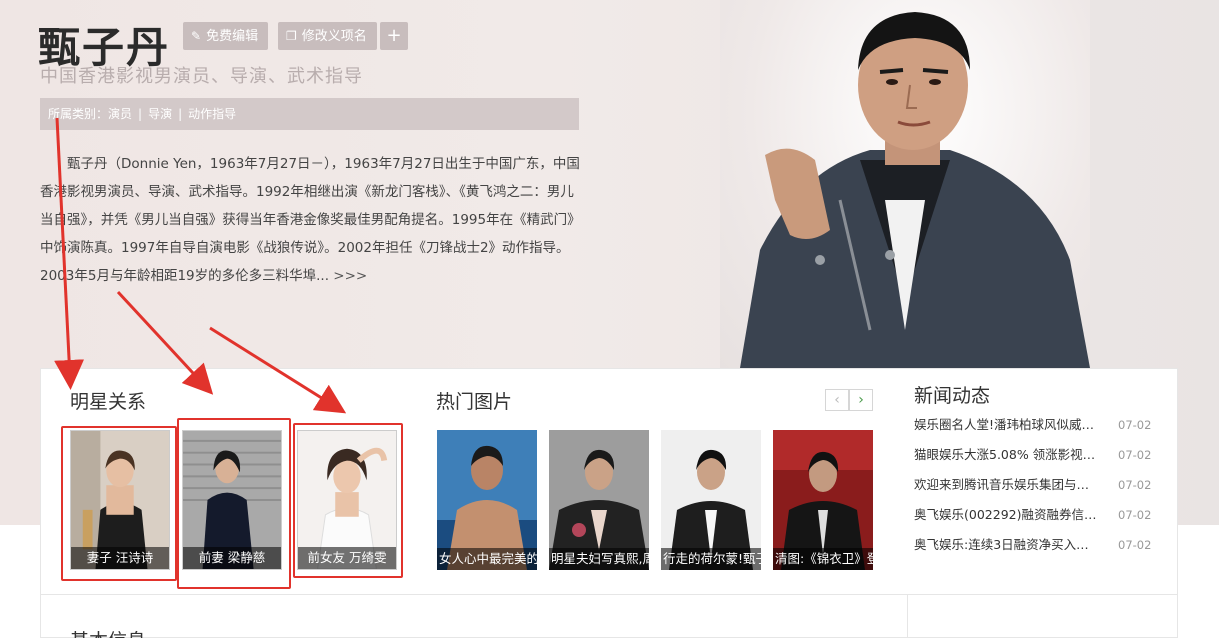  I want to click on hot-picture-item: 明星夫妇写真熙,周, so click(599, 500).